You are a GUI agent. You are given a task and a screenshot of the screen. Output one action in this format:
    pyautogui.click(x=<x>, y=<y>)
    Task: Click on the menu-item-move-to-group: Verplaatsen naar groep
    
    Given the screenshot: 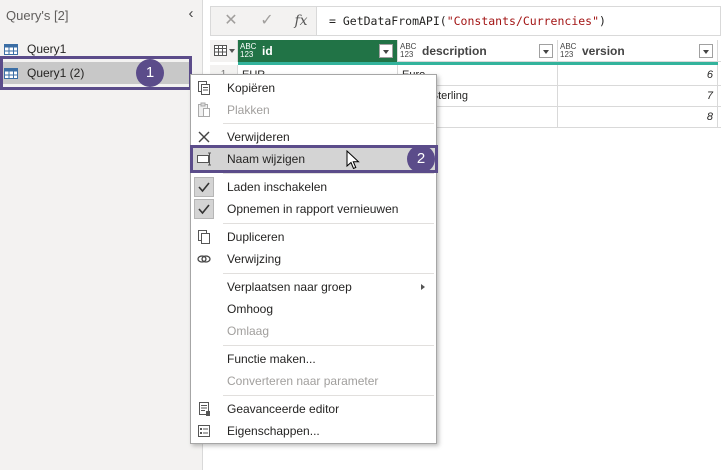 What is the action you would take?
    pyautogui.click(x=313, y=287)
    